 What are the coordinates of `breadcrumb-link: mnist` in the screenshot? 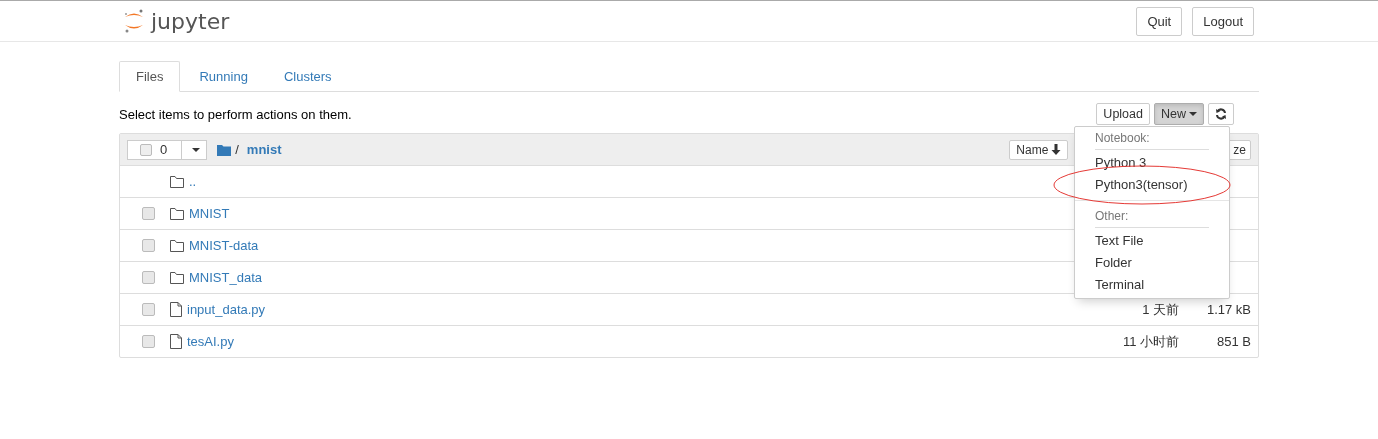 It's located at (264, 149).